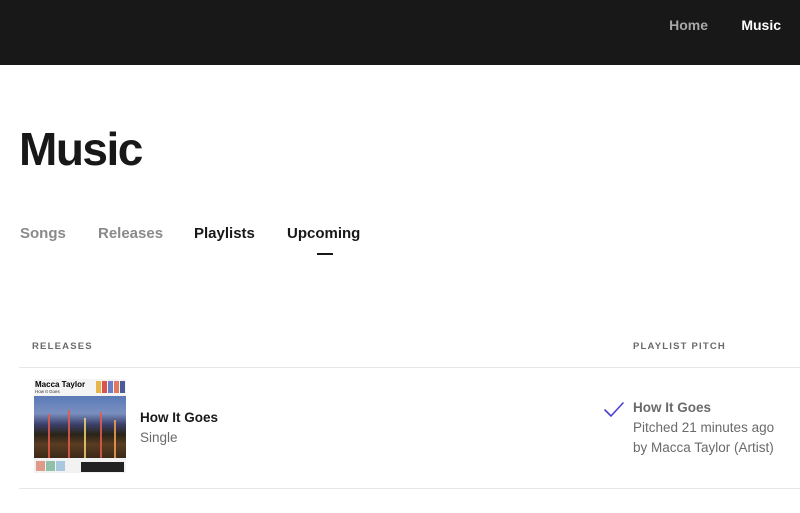 The image size is (800, 513). Describe the element at coordinates (179, 417) in the screenshot. I see `release-title: How It Goes` at that location.